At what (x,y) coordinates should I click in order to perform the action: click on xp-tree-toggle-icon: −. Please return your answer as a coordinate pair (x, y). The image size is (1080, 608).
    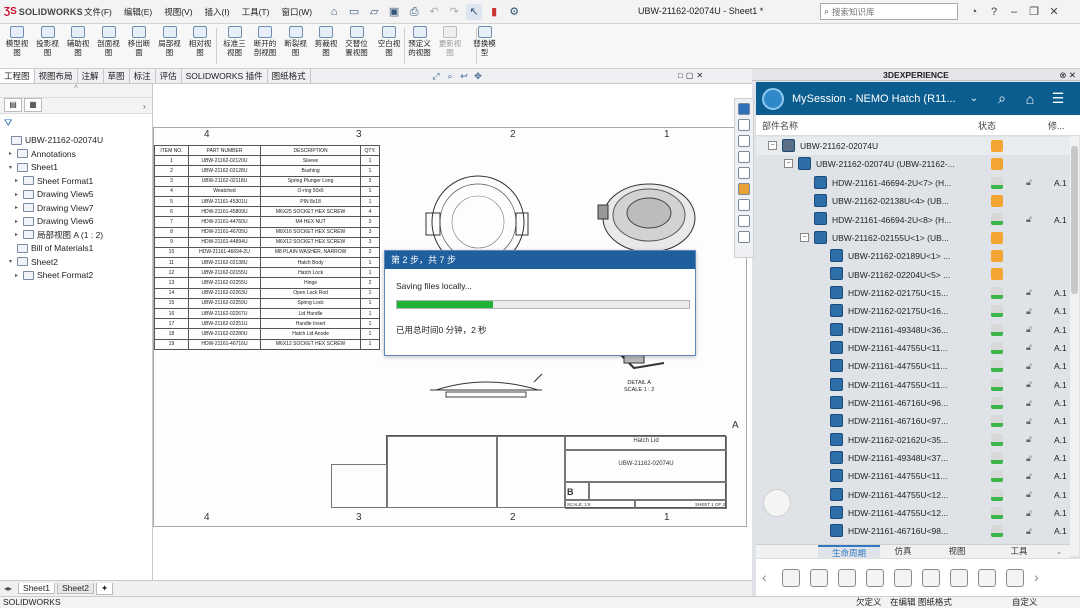
    Looking at the image, I should click on (804, 237).